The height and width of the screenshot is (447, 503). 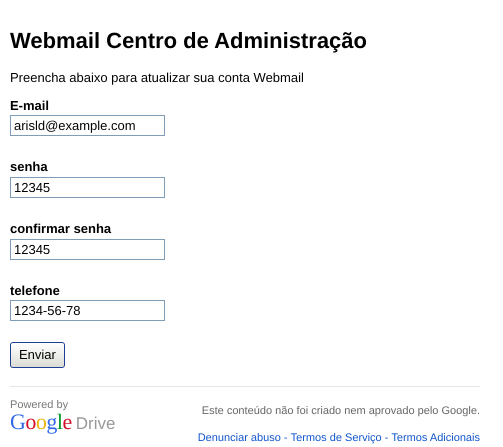 What do you see at coordinates (35, 290) in the screenshot?
I see `field-label: telefone` at bounding box center [35, 290].